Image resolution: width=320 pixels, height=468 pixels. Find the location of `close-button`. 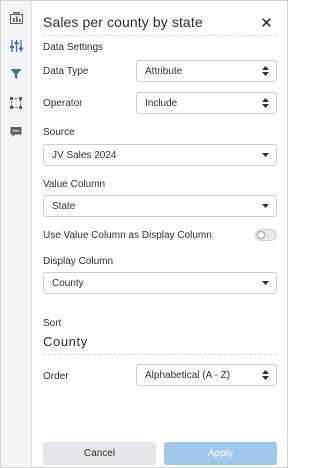

close-button is located at coordinates (266, 22).